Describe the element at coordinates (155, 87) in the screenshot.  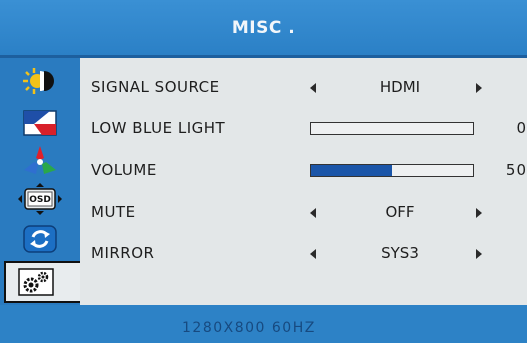
I see `signal-source-label: SIGNAL SOURCE` at that location.